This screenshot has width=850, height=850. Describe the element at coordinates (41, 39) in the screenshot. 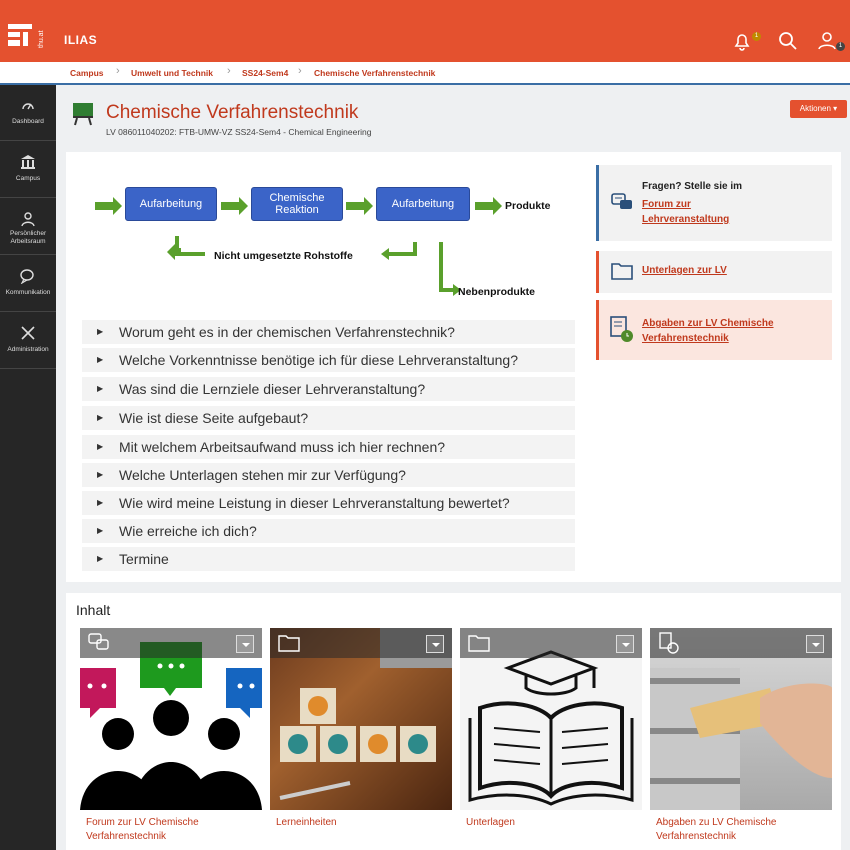

I see `logo-text: thu.at` at that location.